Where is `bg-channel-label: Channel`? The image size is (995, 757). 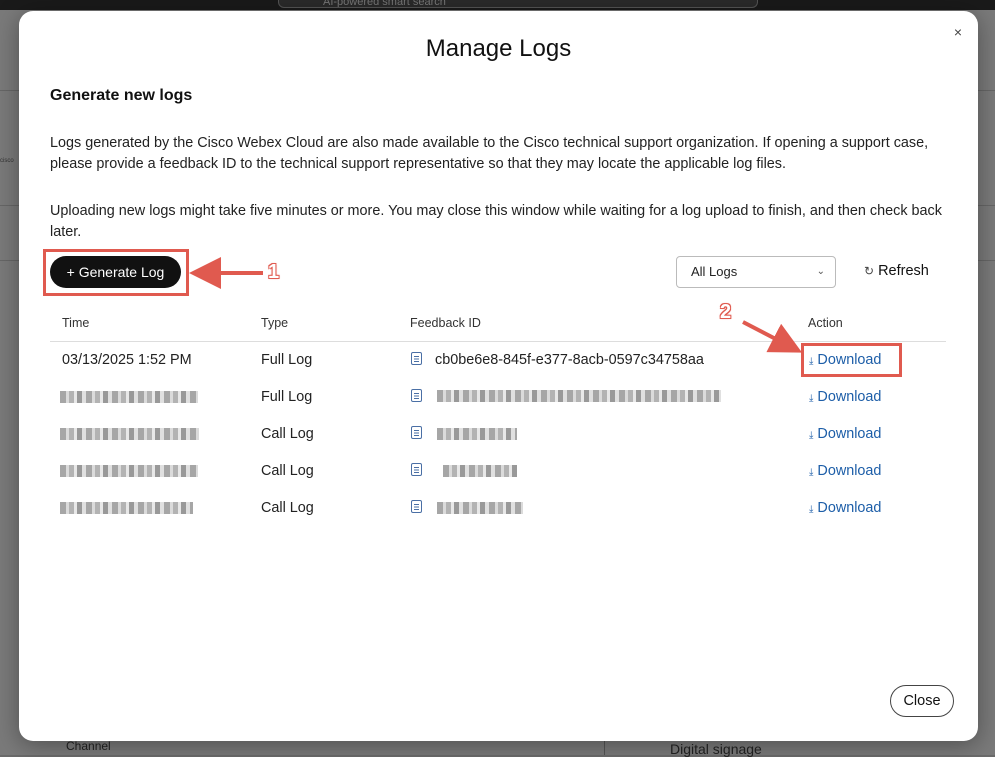 bg-channel-label: Channel is located at coordinates (88, 746).